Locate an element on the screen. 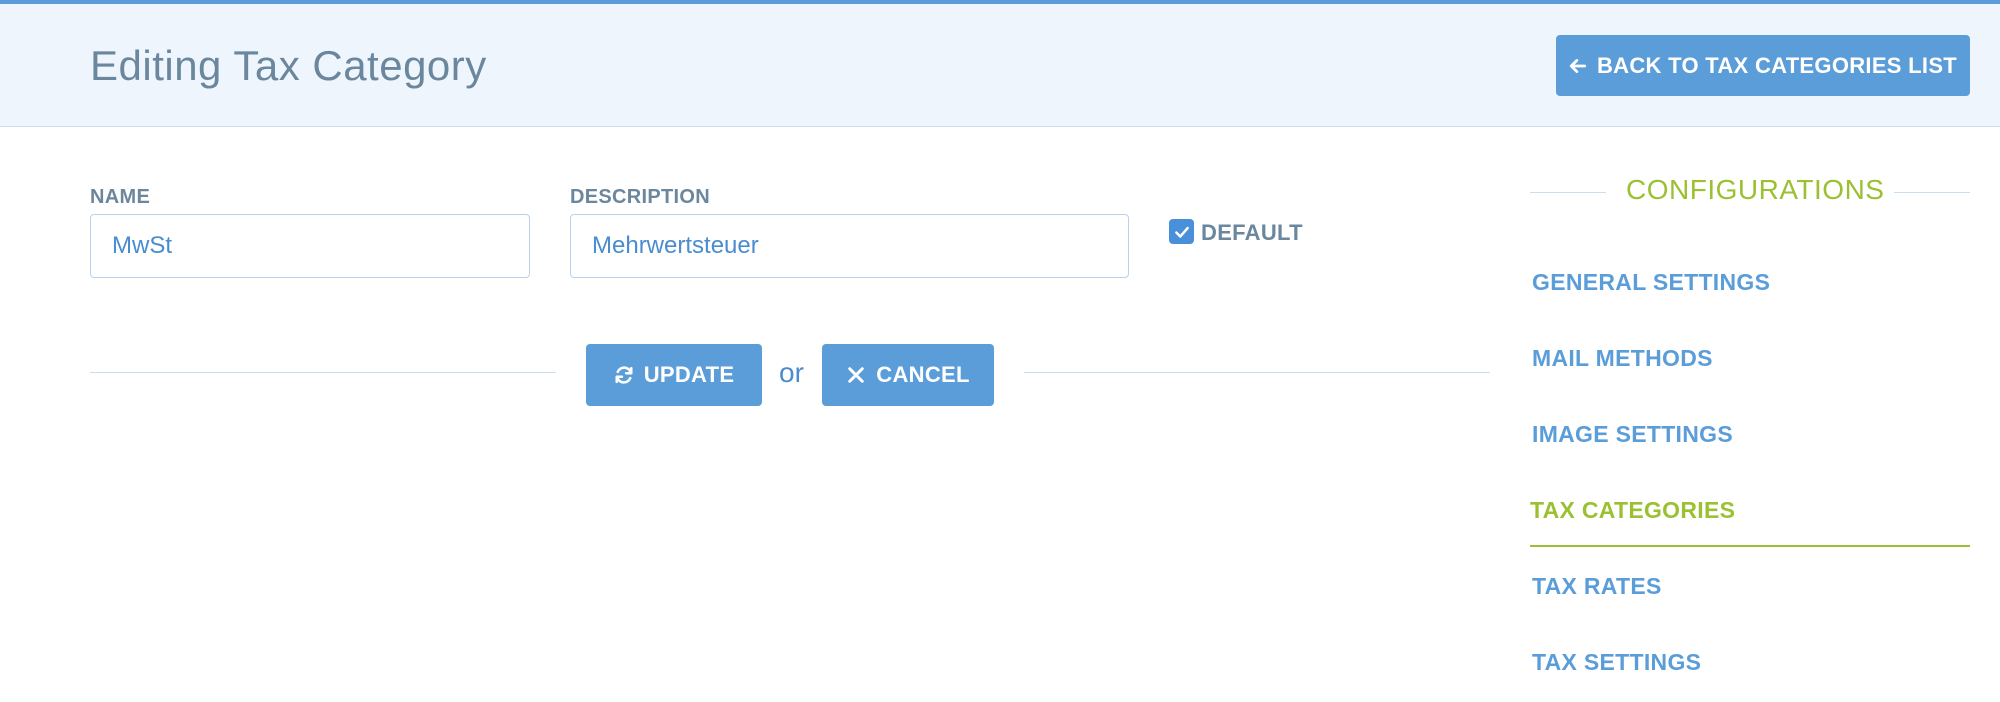 This screenshot has height=702, width=2000. sidebar-item-tax-rates: TAX RATES is located at coordinates (1597, 586).